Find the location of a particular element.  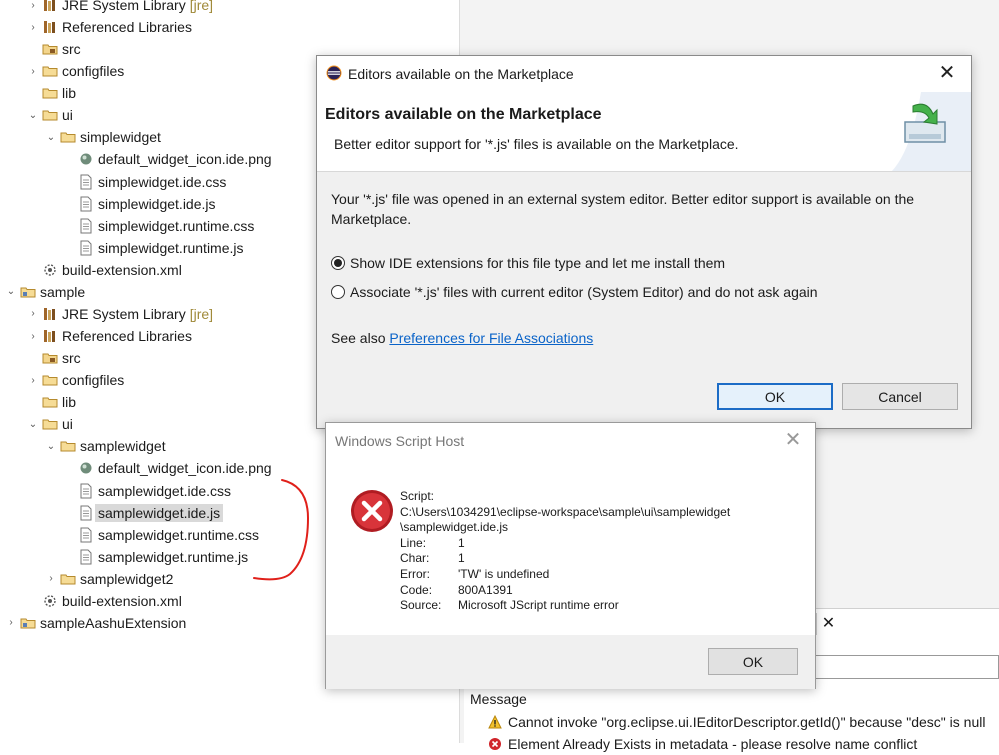

package-folder-icon is located at coordinates (50, 358).